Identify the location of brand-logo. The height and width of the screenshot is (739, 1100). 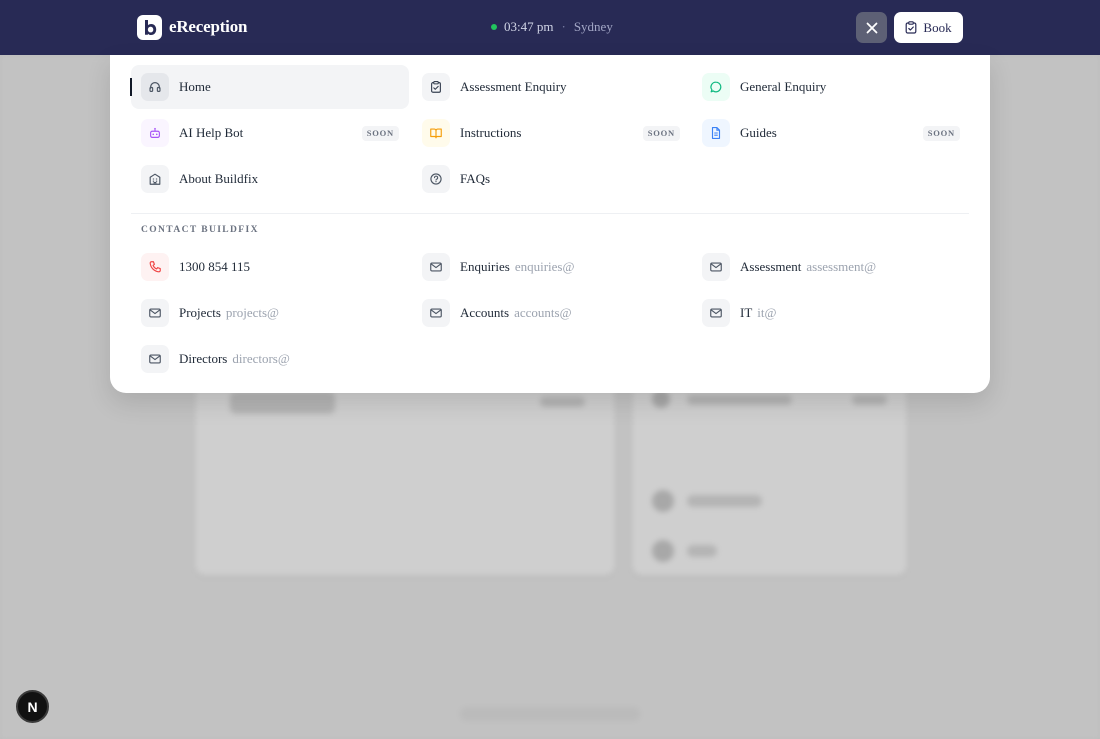
(149, 27).